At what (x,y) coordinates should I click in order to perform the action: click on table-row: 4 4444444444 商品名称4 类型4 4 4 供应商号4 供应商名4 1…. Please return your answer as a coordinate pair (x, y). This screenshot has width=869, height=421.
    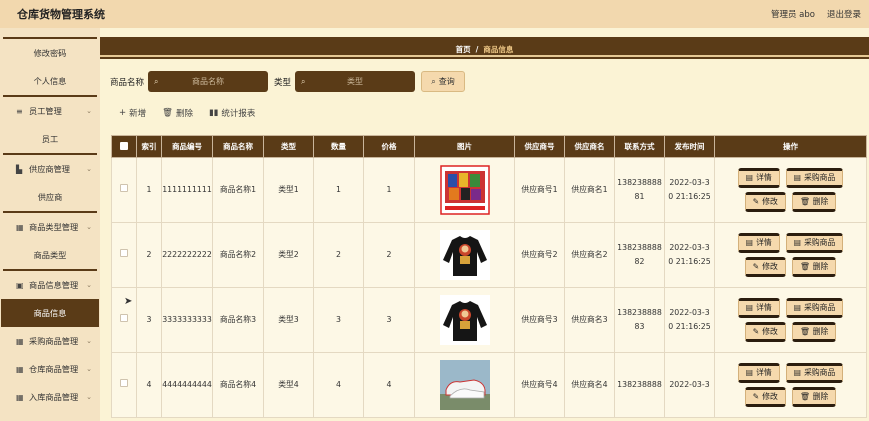
    Looking at the image, I should click on (489, 385).